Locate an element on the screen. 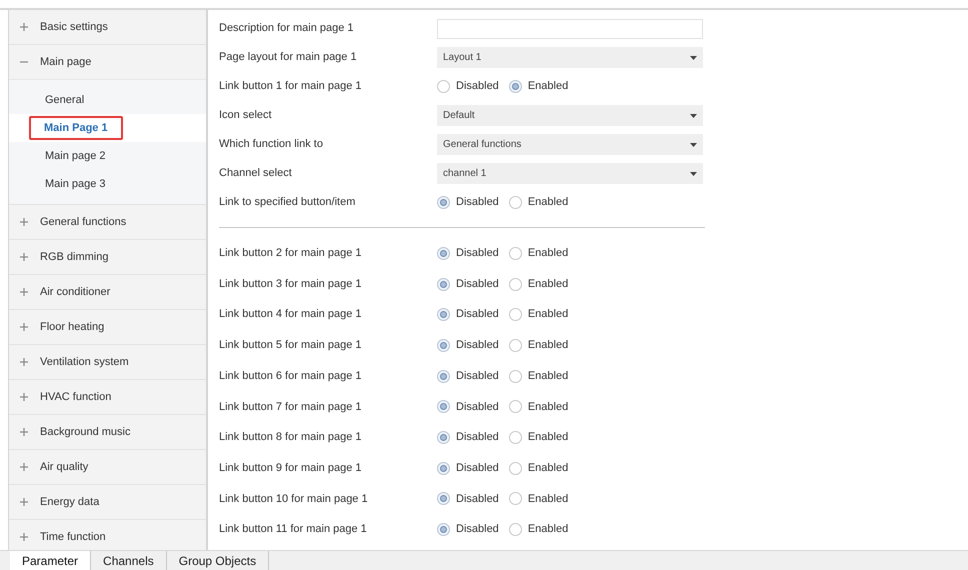 The image size is (968, 570). parameter-label: Link button 10 for main page 1 is located at coordinates (294, 499).